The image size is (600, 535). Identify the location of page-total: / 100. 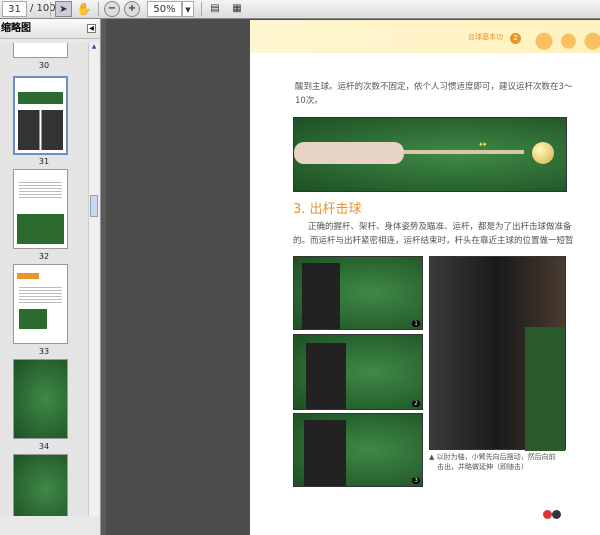
(43, 8).